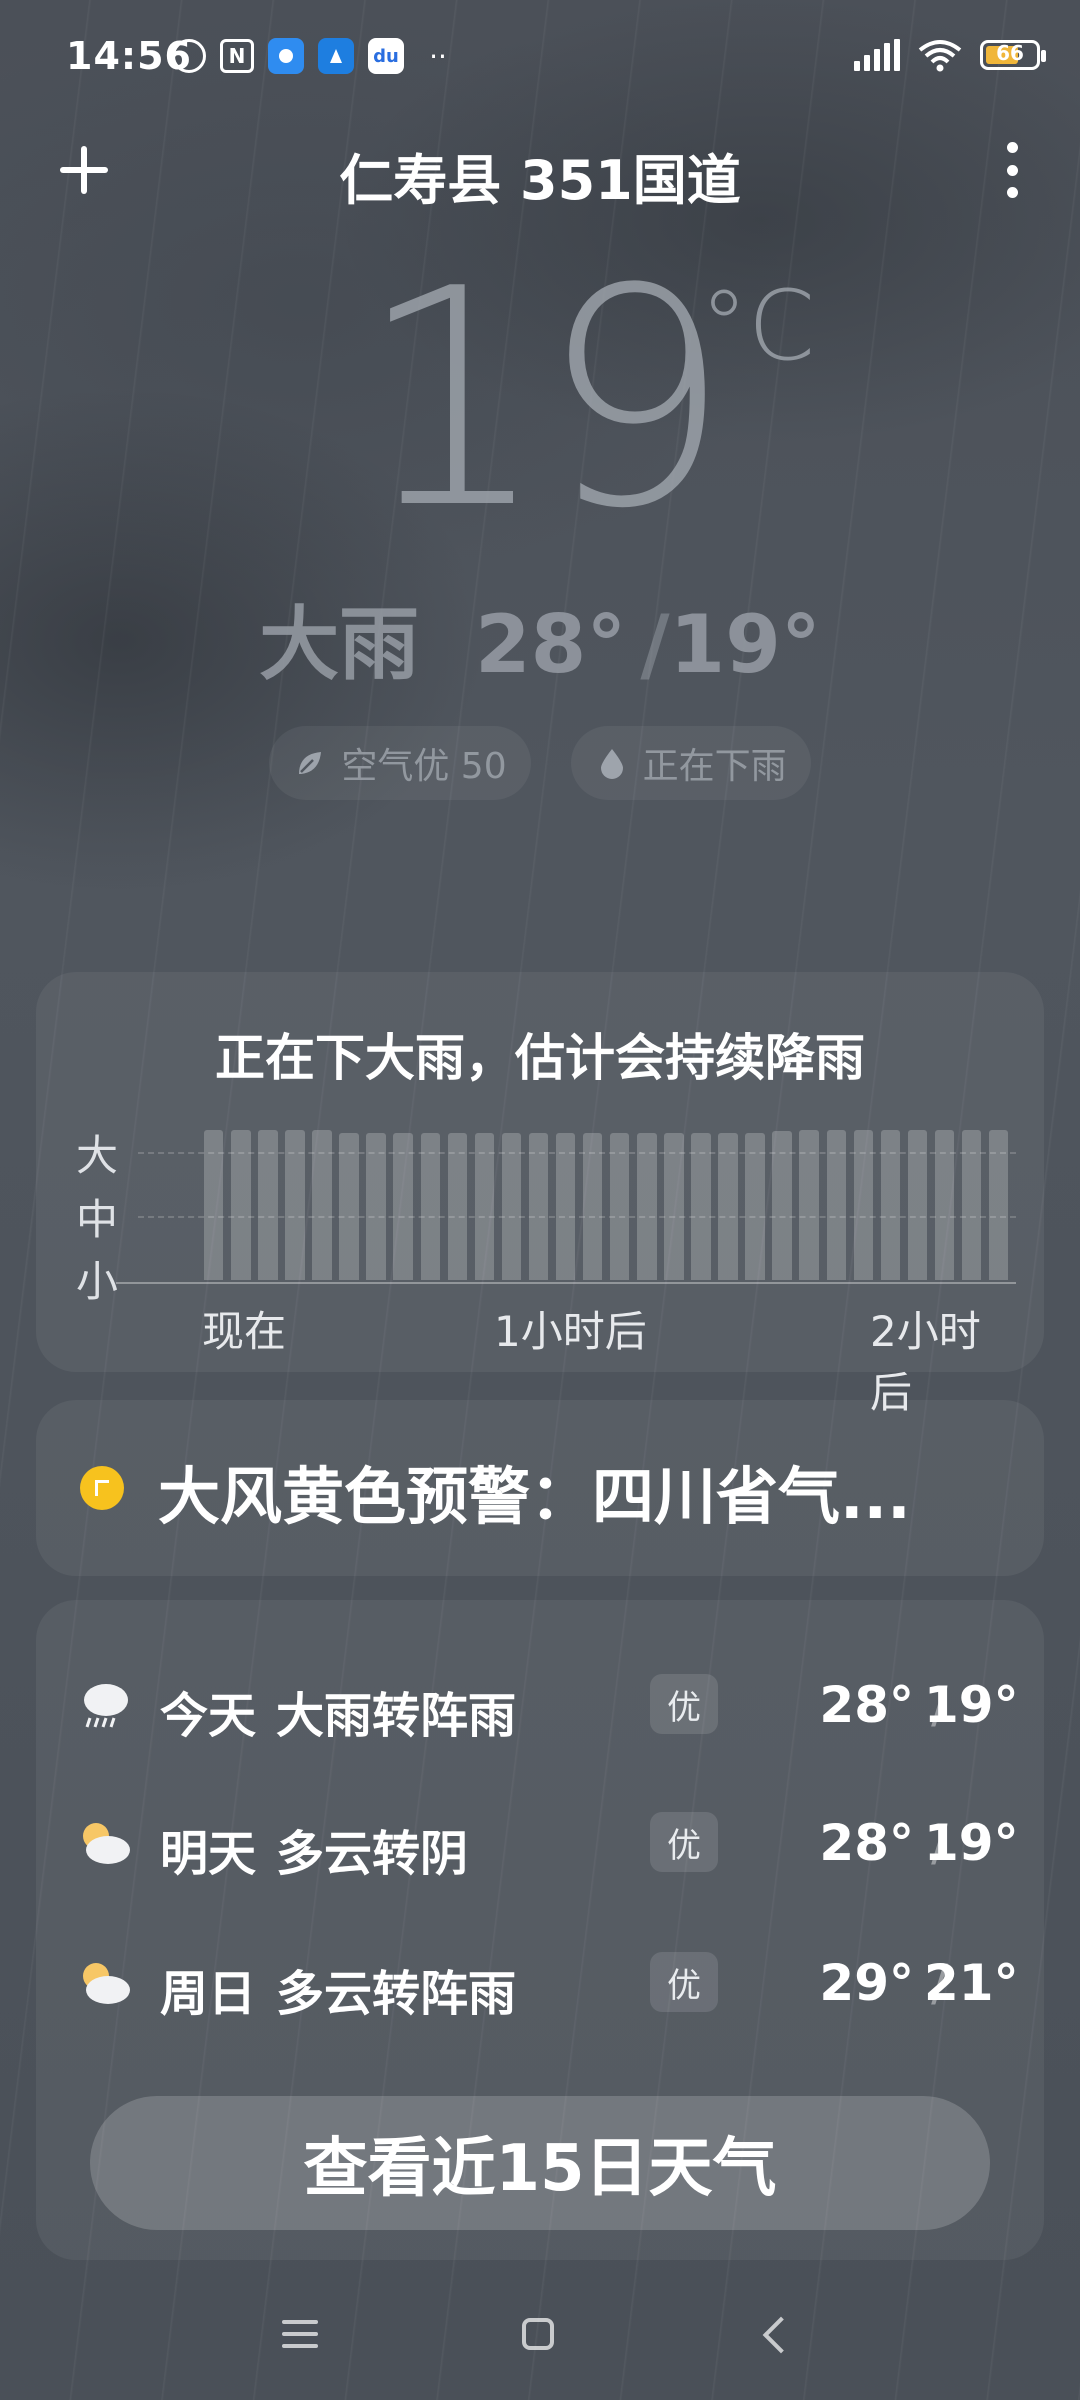 The height and width of the screenshot is (2400, 1080). I want to click on precip-pill: 正在下雨, so click(690, 763).